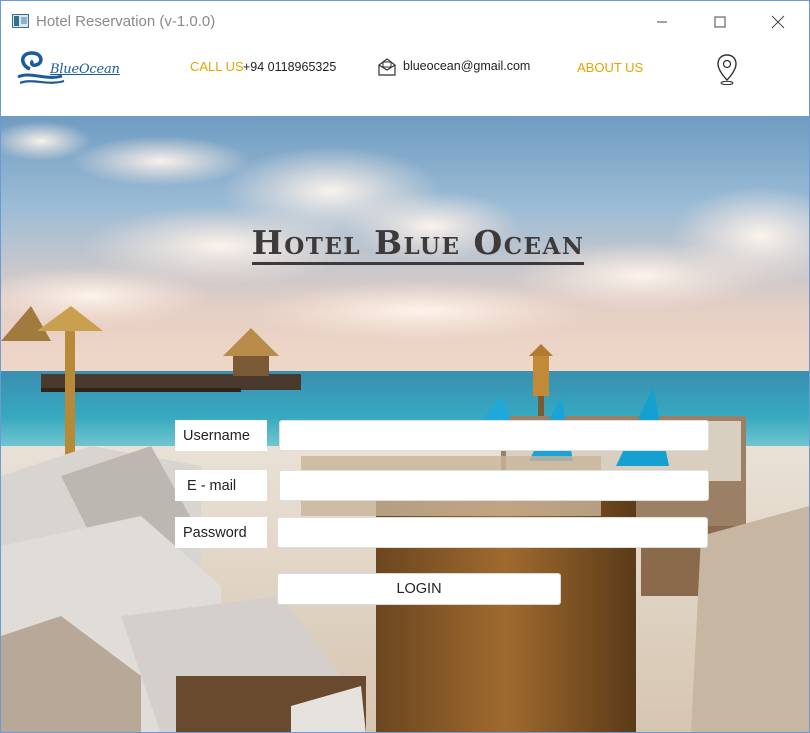  What do you see at coordinates (217, 66) in the screenshot?
I see `call-us-label: CALL US` at bounding box center [217, 66].